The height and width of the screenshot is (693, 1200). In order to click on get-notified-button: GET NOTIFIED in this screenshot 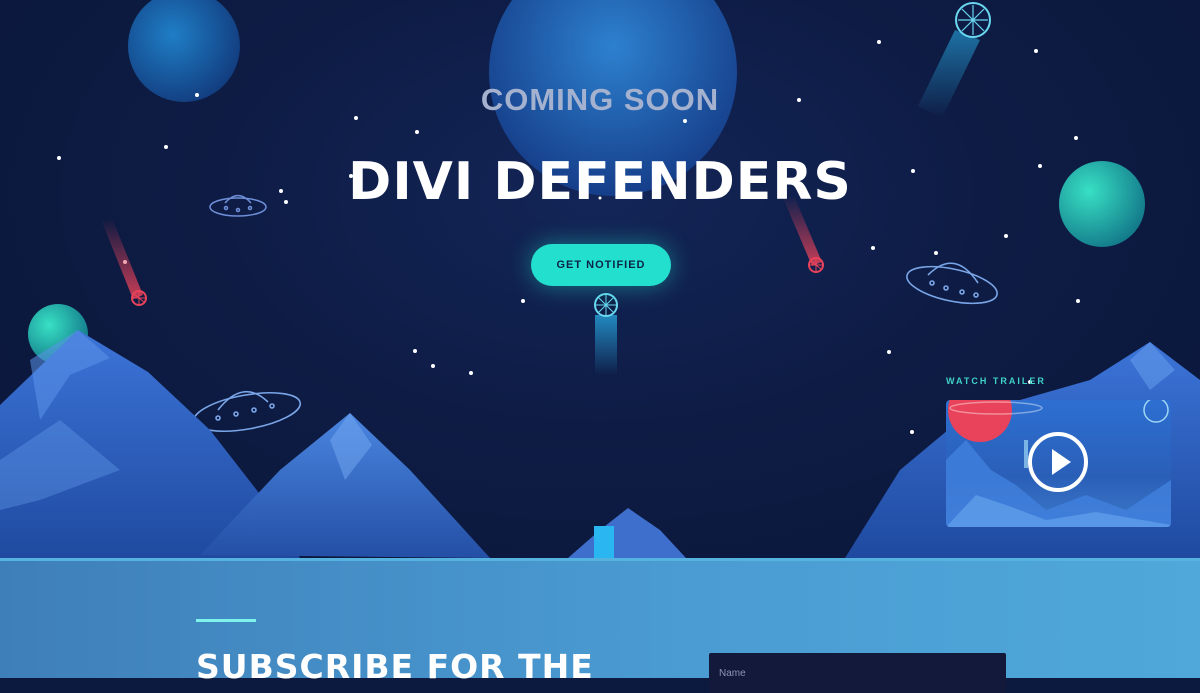, I will do `click(601, 265)`.